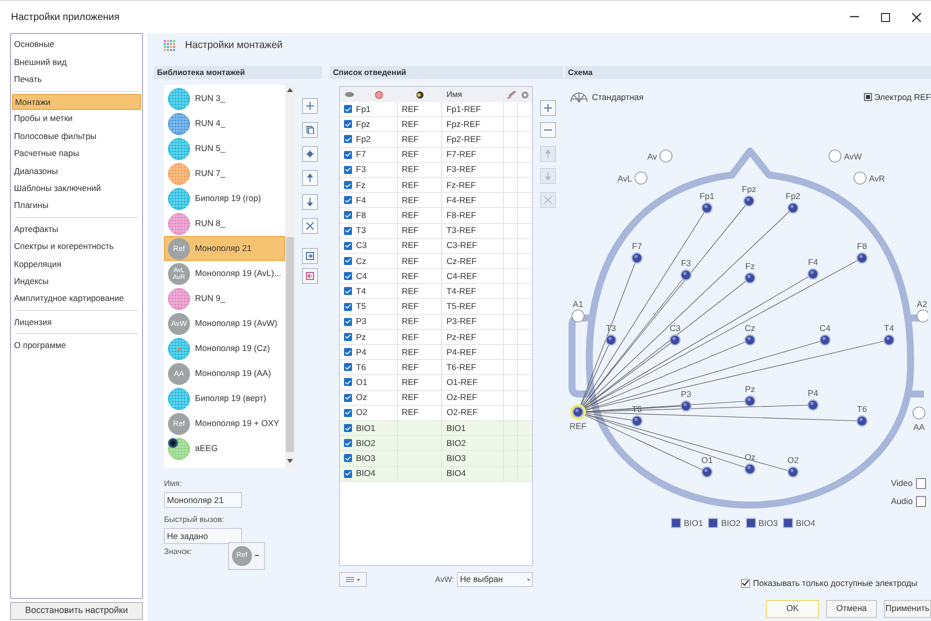  Describe the element at coordinates (76, 79) in the screenshot. I see `sidebar-item: Печать` at that location.